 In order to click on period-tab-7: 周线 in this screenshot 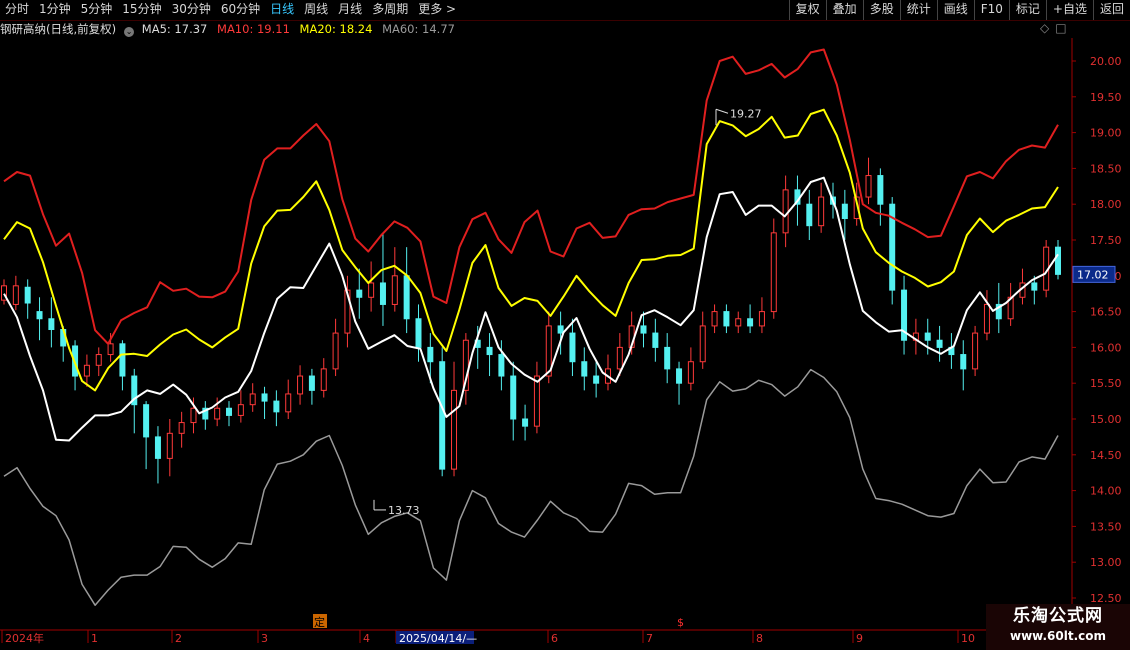, I will do `click(316, 10)`.